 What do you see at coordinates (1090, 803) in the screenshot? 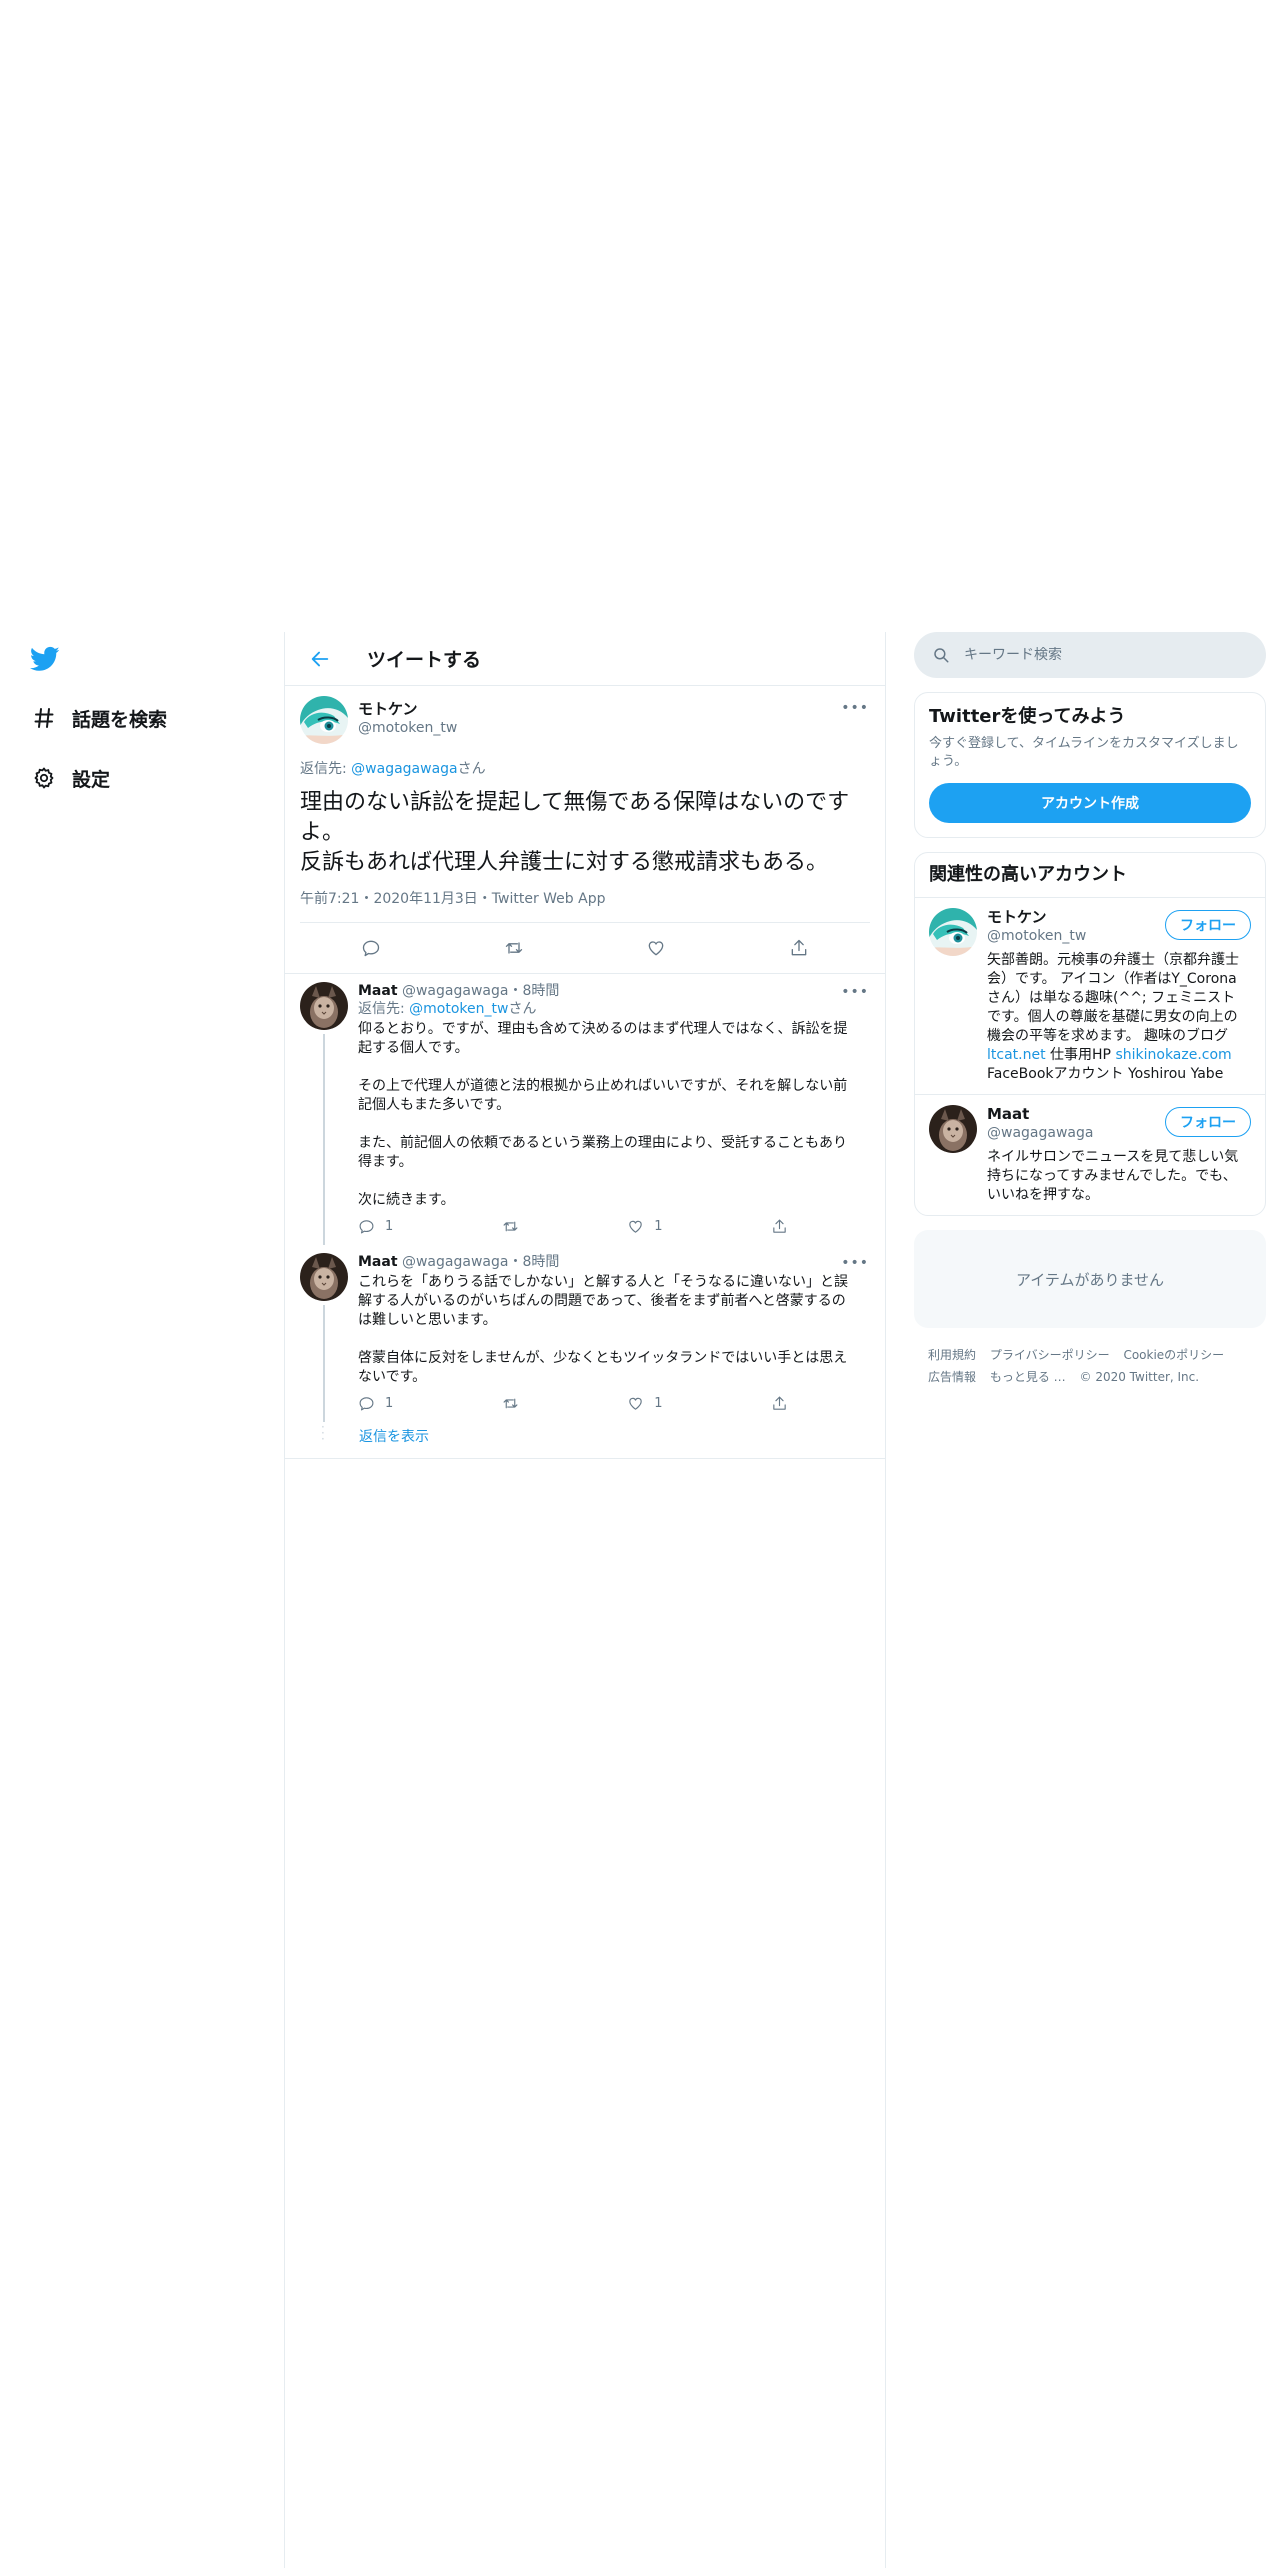
I see `create-account-button: アカウント作成` at bounding box center [1090, 803].